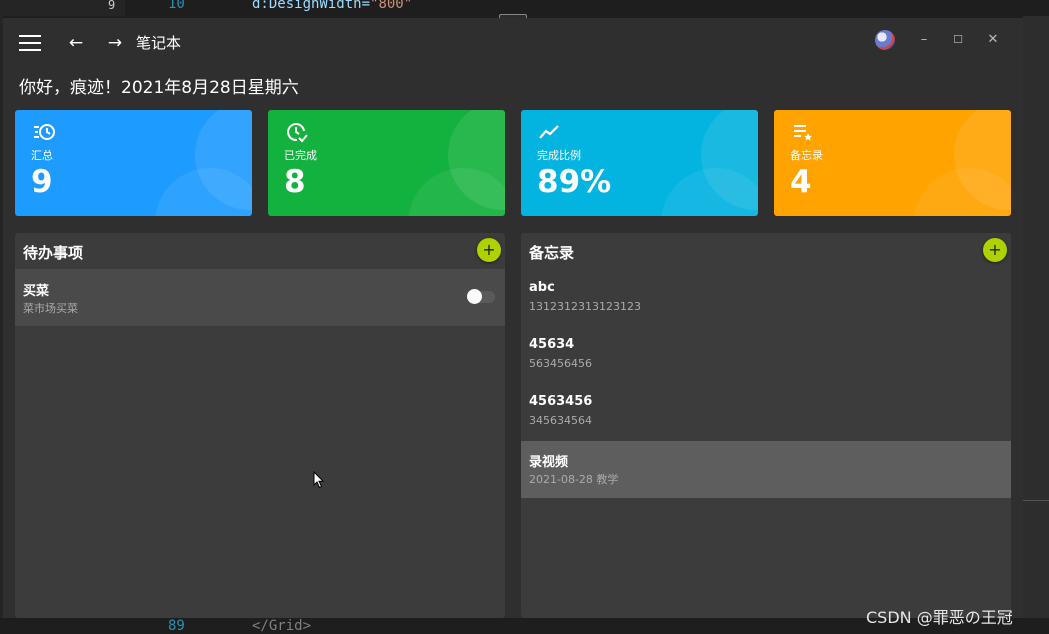  Describe the element at coordinates (295, 182) in the screenshot. I see `stat-value: 8` at that location.